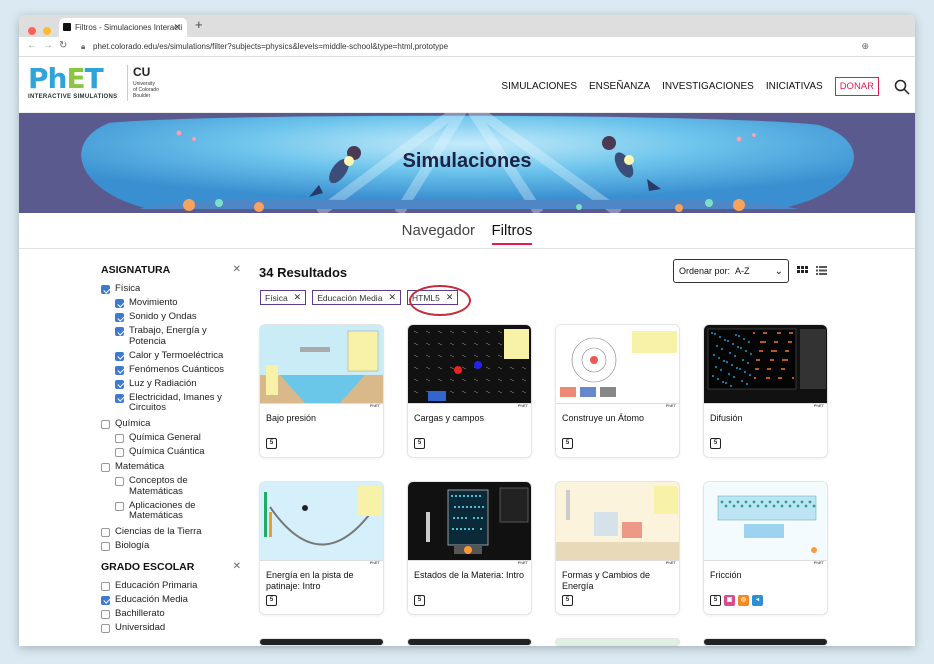 The height and width of the screenshot is (664, 934). I want to click on simulation-card: Energía en la pista de patinaje: Intro5, so click(321, 548).